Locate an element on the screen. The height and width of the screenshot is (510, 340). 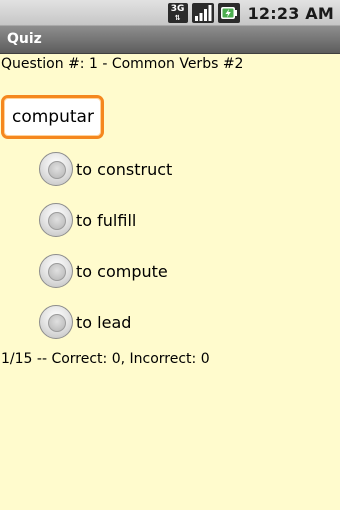
score-status: 1/15 -- Correct: 0, Incorrect: 0 is located at coordinates (105, 359).